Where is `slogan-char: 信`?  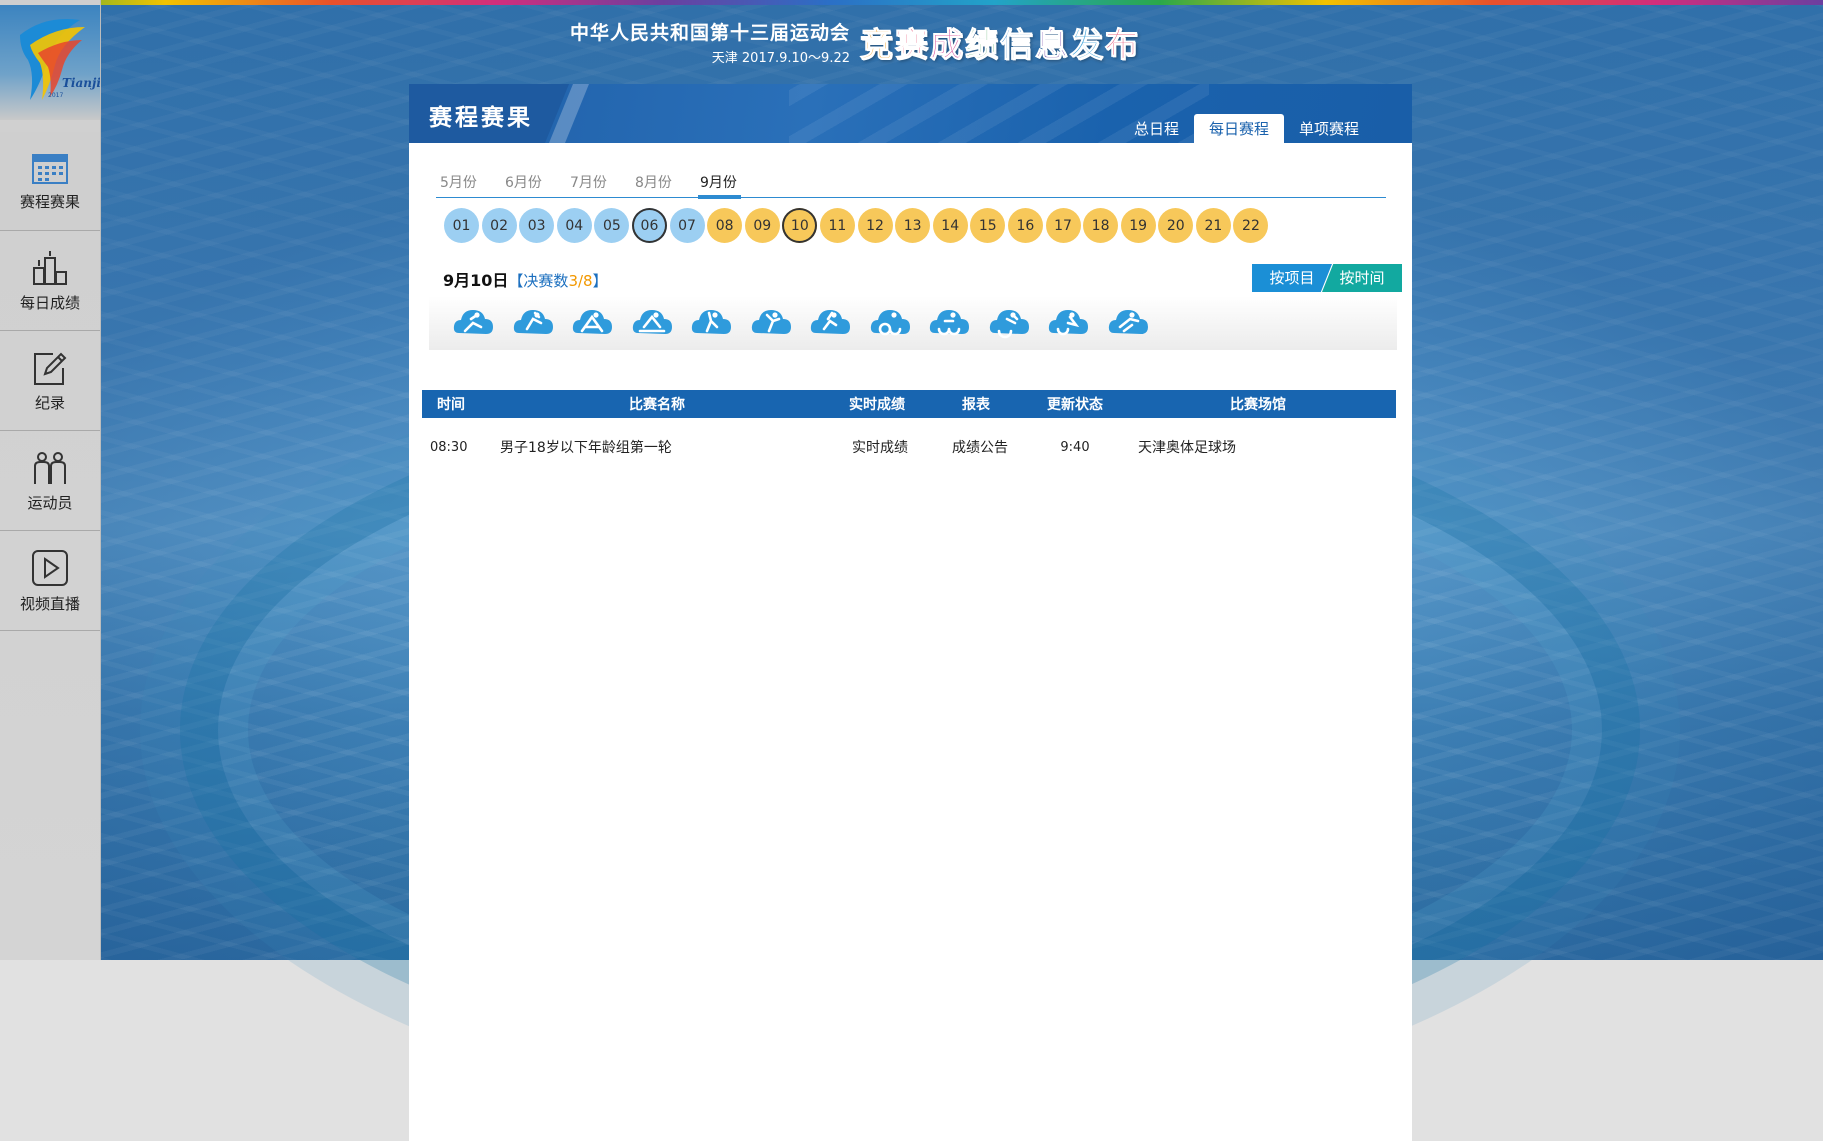
slogan-char: 信 is located at coordinates (1017, 45).